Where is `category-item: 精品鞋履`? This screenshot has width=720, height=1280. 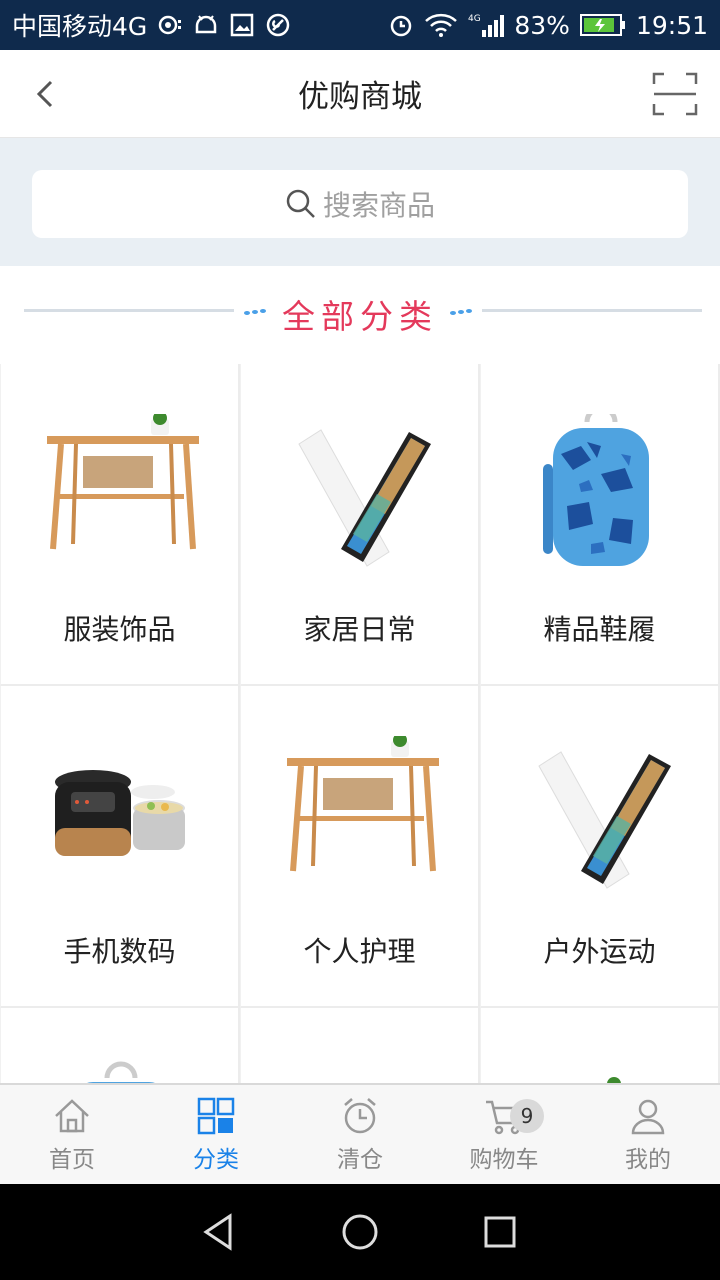 category-item: 精品鞋履 is located at coordinates (600, 525).